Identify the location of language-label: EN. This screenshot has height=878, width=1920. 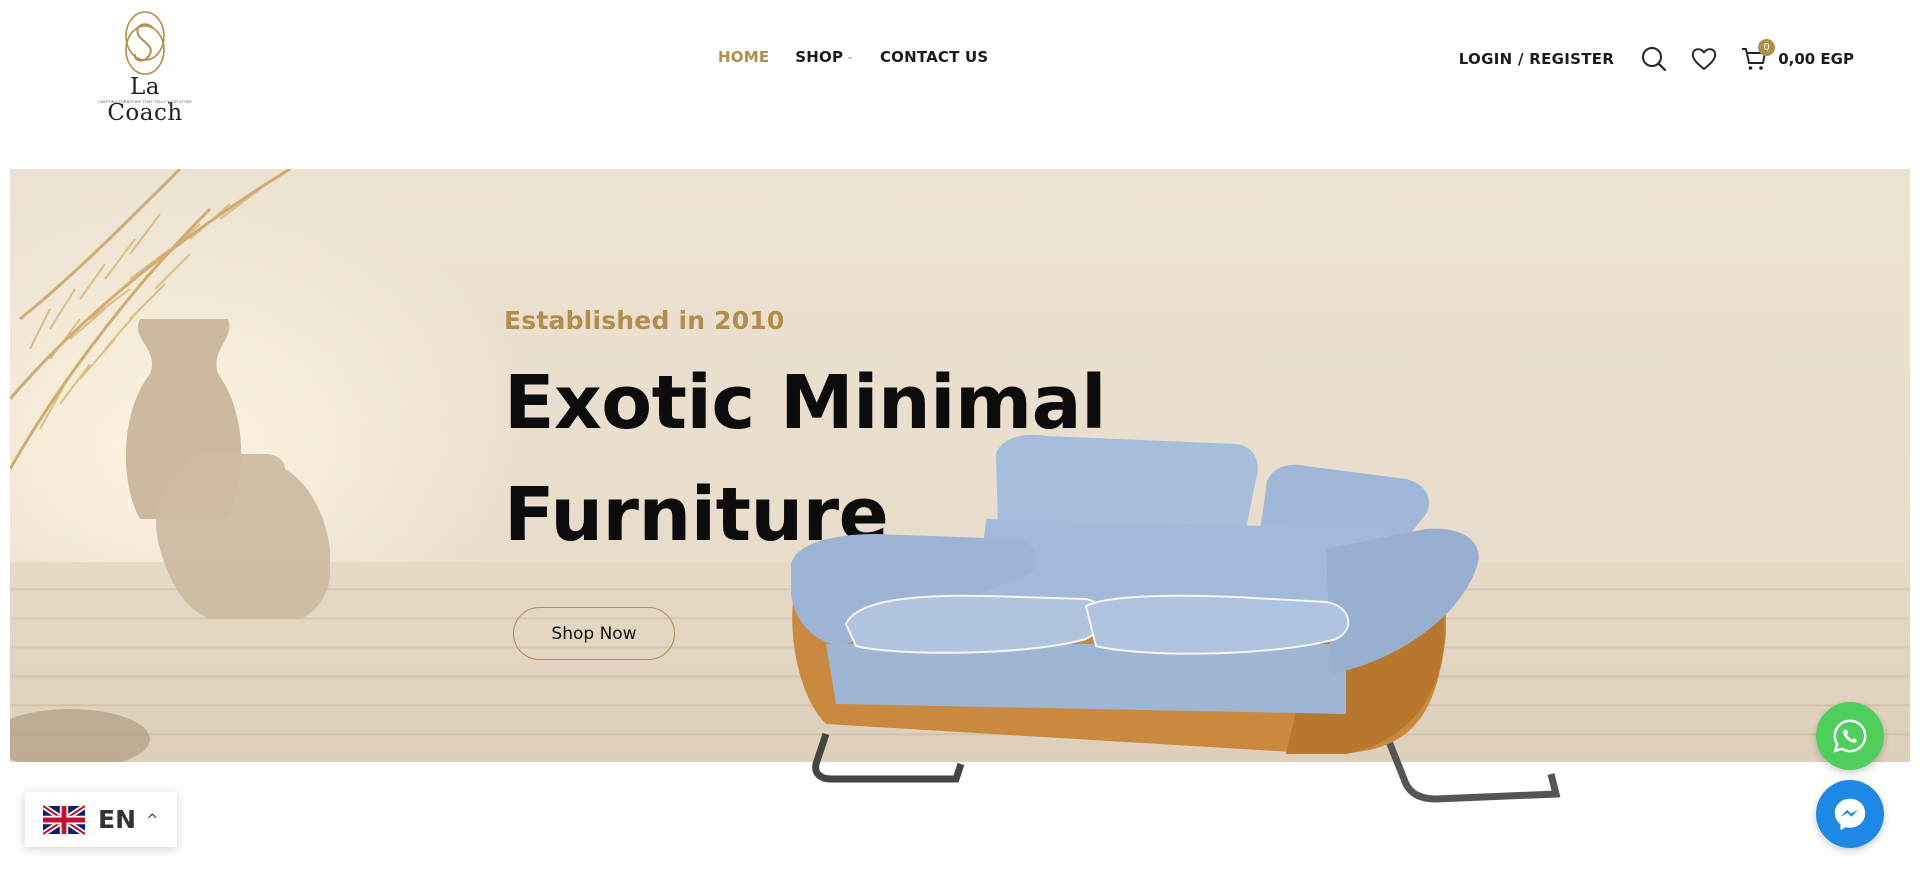
(117, 819).